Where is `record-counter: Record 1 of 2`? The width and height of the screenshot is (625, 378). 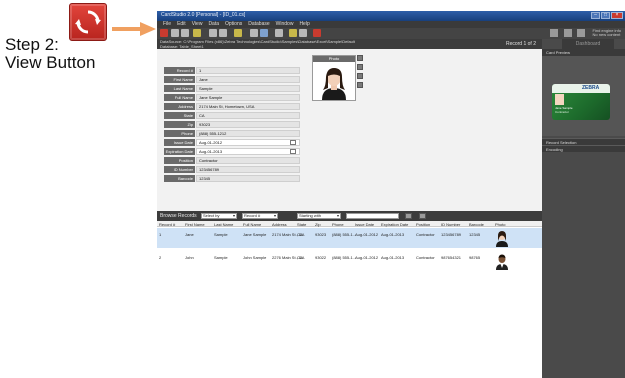
record-counter: Record 1 of 2 is located at coordinates (520, 44).